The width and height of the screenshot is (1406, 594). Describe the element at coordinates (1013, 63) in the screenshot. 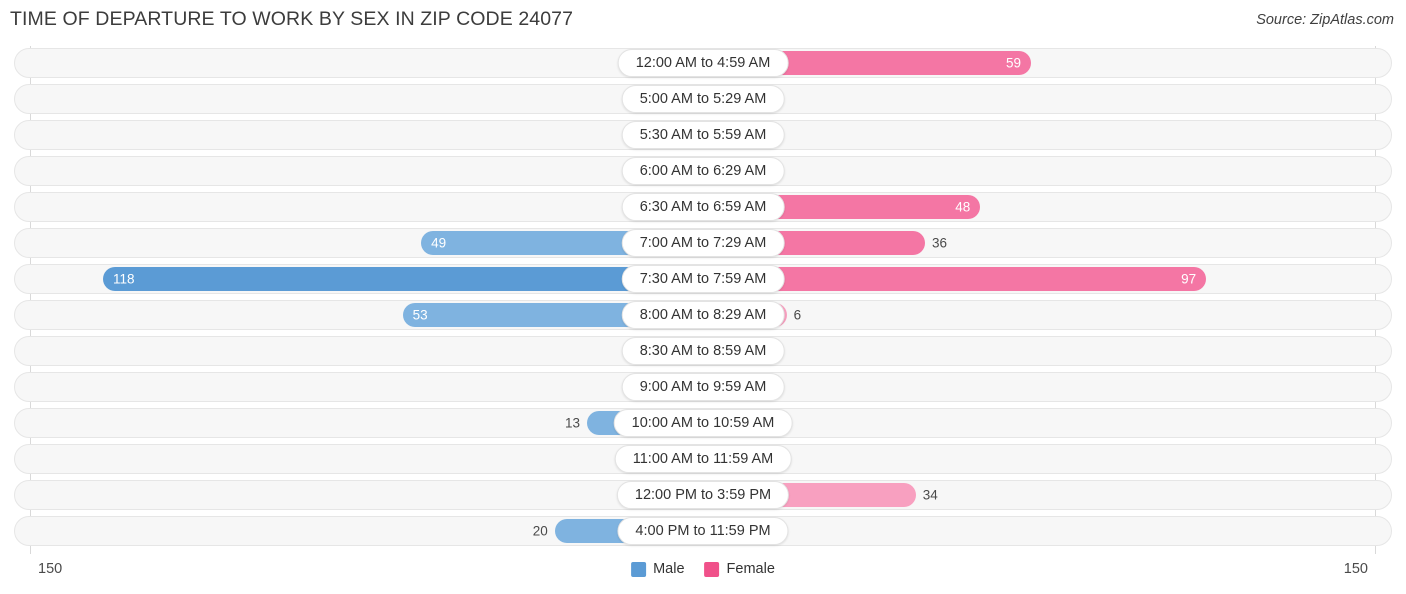

I see `bar-value-female: 59` at that location.